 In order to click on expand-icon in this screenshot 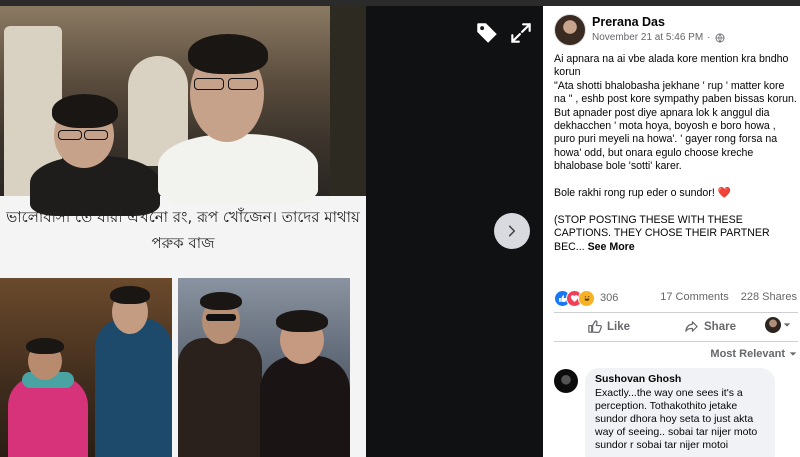, I will do `click(521, 33)`.